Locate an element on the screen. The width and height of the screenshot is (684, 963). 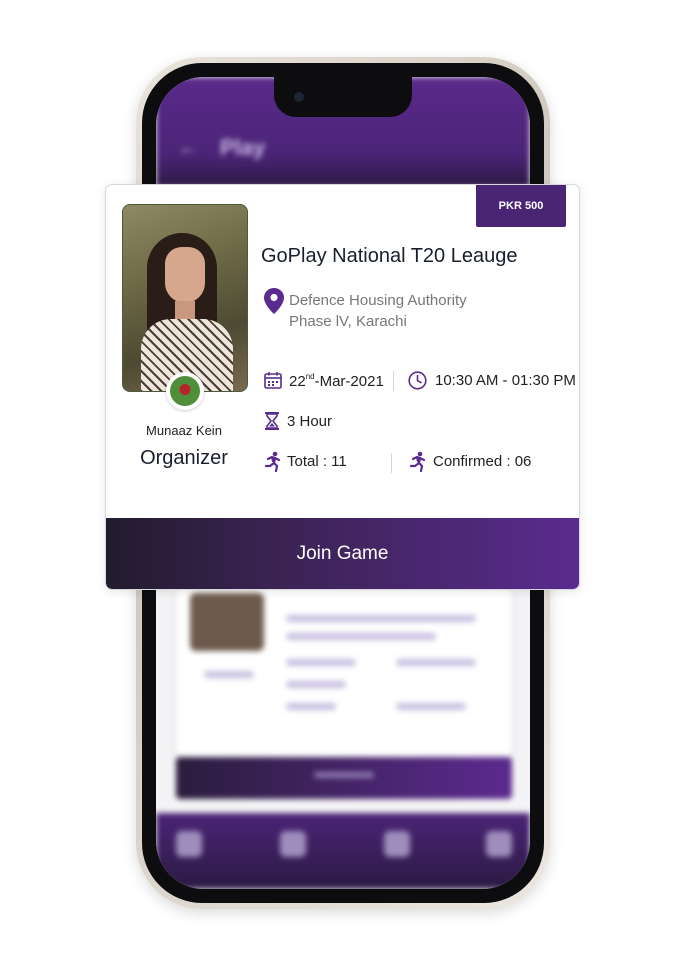
location-line2: Phase lV, Karachi is located at coordinates (348, 321).